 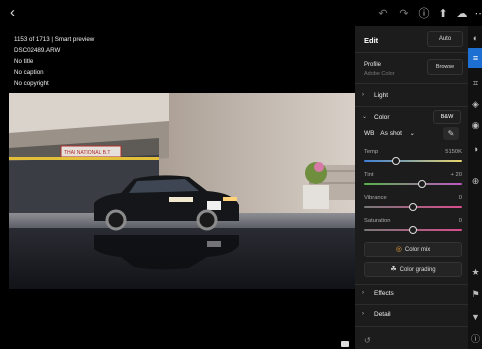 I want to click on vibrance-slider, so click(x=413, y=207).